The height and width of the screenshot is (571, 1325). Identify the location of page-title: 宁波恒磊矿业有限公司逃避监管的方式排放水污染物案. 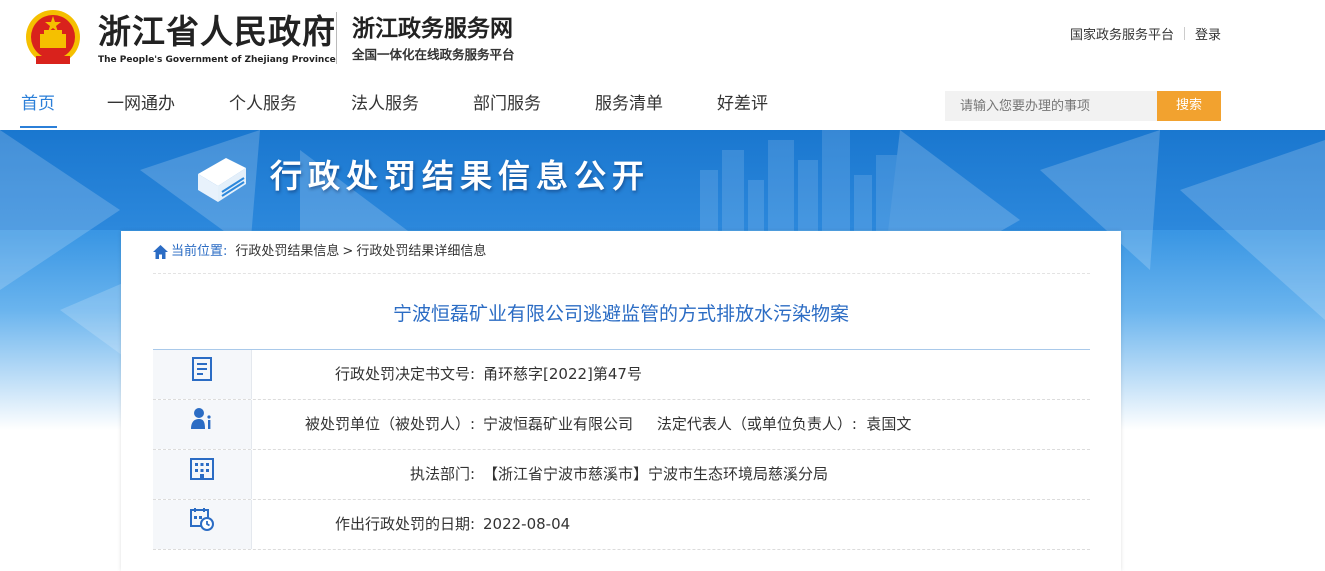
(620, 314).